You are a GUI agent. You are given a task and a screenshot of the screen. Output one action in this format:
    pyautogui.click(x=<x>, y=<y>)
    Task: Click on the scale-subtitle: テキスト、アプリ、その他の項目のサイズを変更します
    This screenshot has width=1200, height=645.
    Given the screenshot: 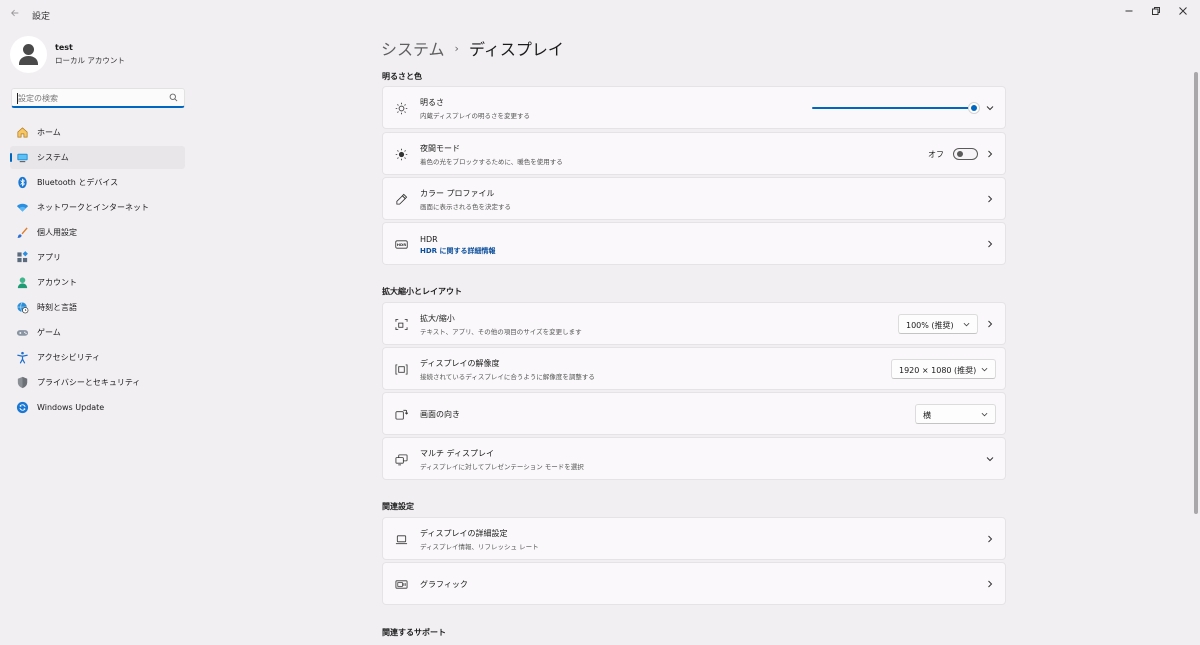 What is the action you would take?
    pyautogui.click(x=501, y=332)
    